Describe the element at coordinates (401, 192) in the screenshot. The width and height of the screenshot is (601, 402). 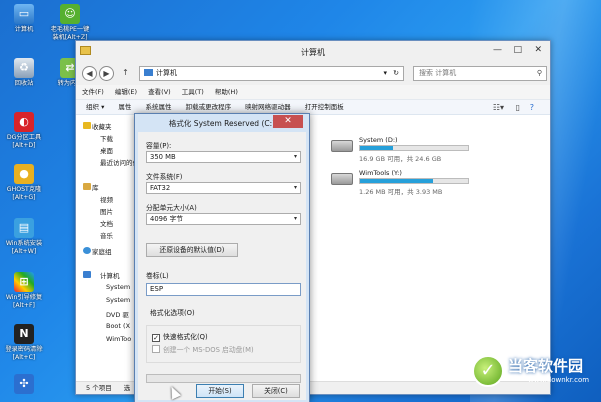
I see `drive-free-text: 1.26 MB 可用，共 3.93 MB` at that location.